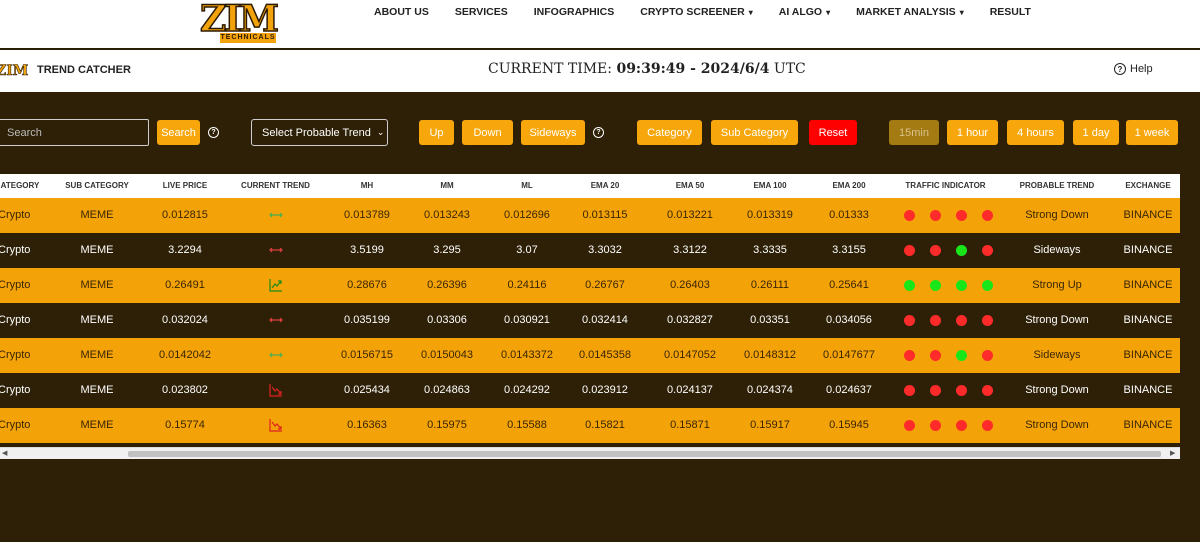  Describe the element at coordinates (972, 132) in the screenshot. I see `timeframe-1-hour-button: 1 hour` at that location.